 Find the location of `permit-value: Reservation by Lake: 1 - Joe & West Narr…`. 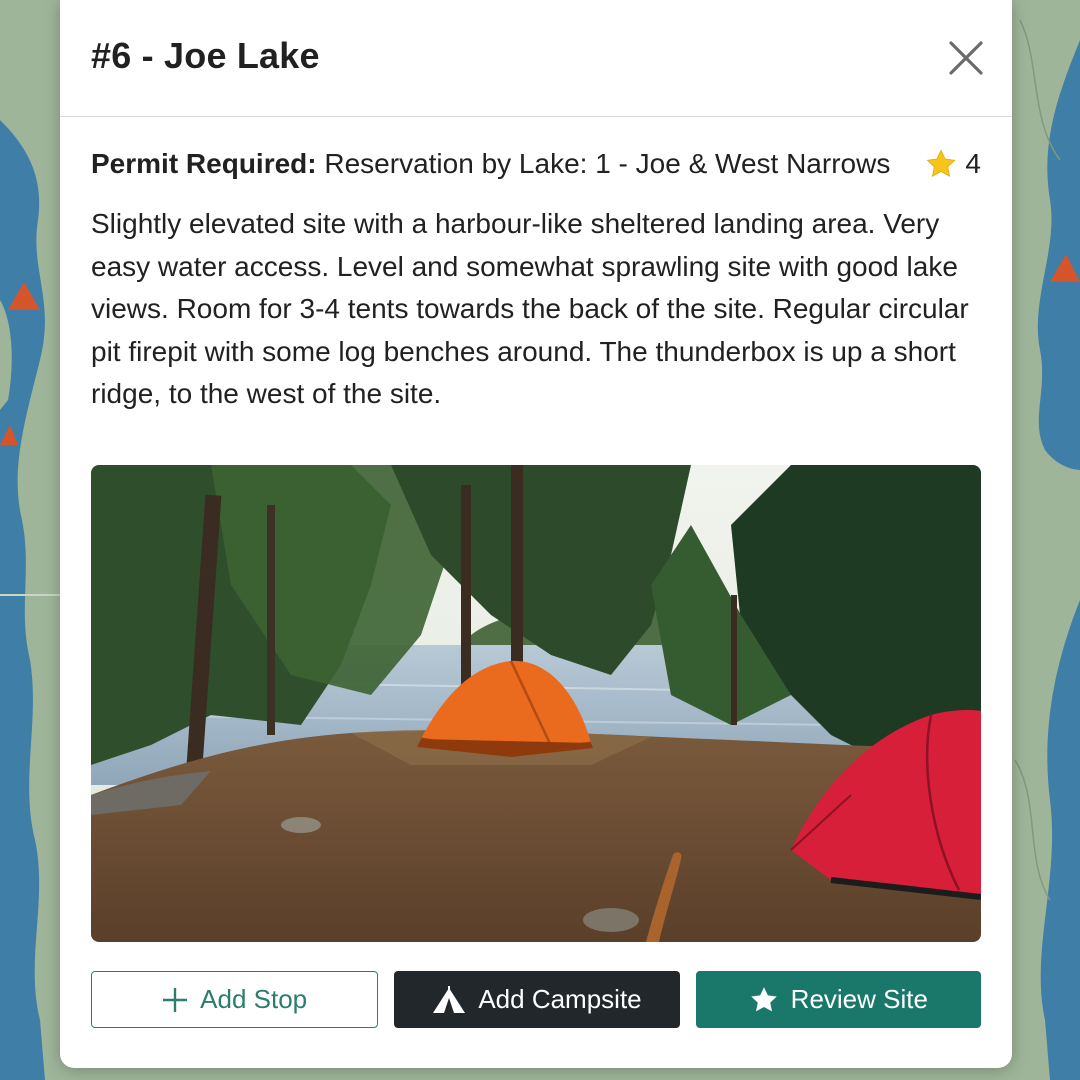

permit-value: Reservation by Lake: 1 - Joe & West Narr… is located at coordinates (607, 163).